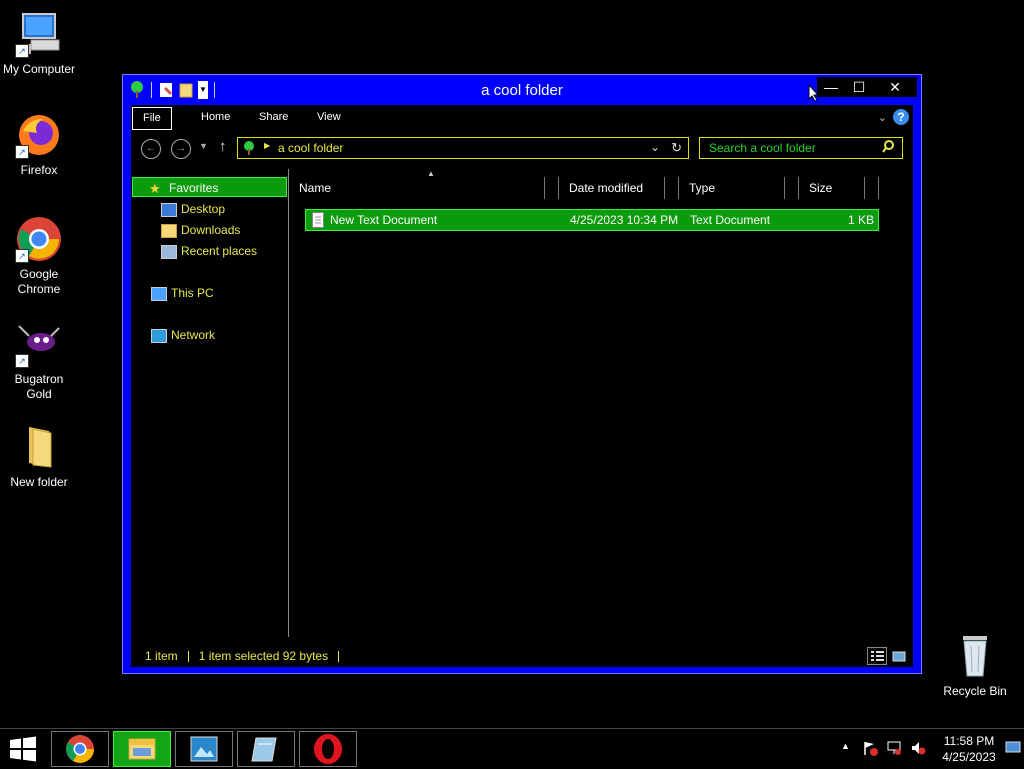  Describe the element at coordinates (215, 117) in the screenshot. I see `tab-home: Home` at that location.